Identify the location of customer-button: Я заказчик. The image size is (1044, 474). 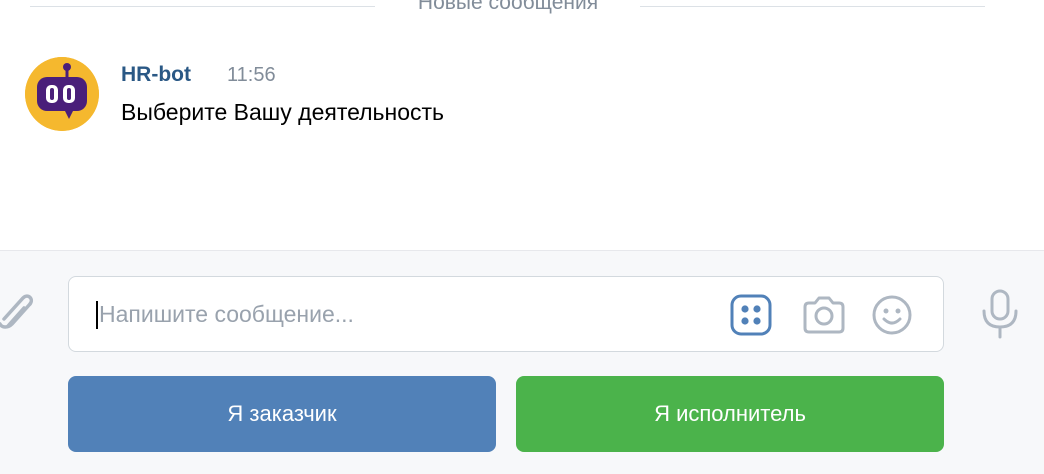
(282, 414).